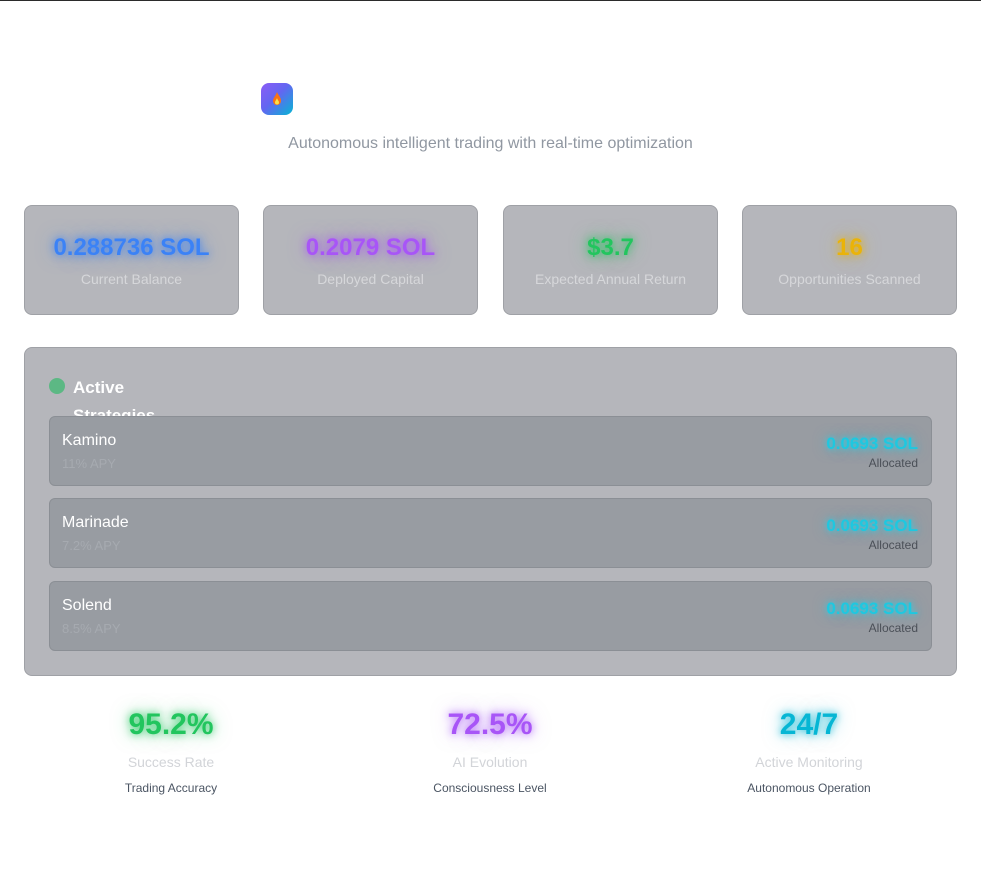  I want to click on metric-sublabel: Autonomous Operation, so click(809, 788).